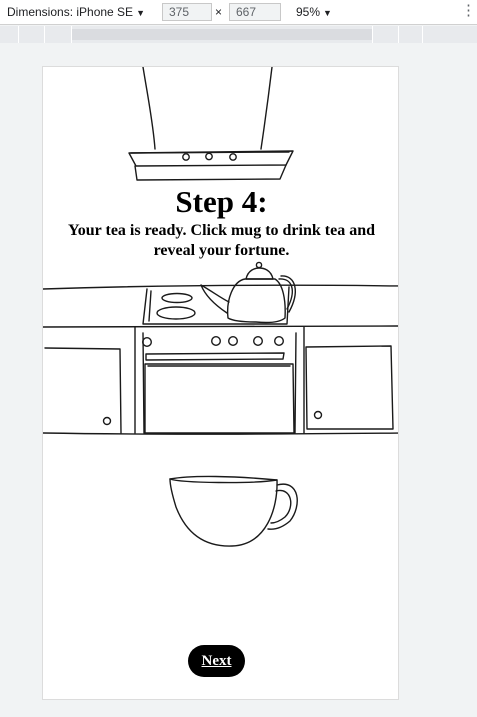 The height and width of the screenshot is (717, 477). I want to click on zoom-label: 95%, so click(308, 12).